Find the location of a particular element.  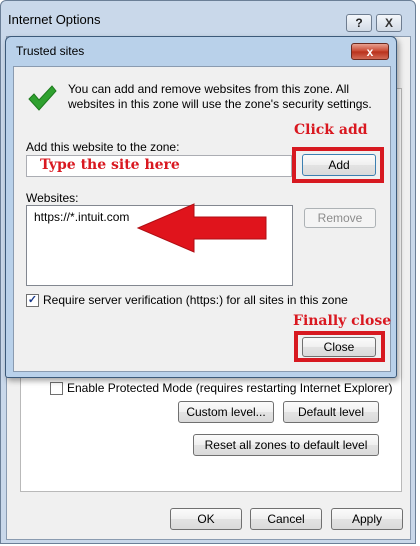

website-list-item: https://*.intuit.com is located at coordinates (81, 217).